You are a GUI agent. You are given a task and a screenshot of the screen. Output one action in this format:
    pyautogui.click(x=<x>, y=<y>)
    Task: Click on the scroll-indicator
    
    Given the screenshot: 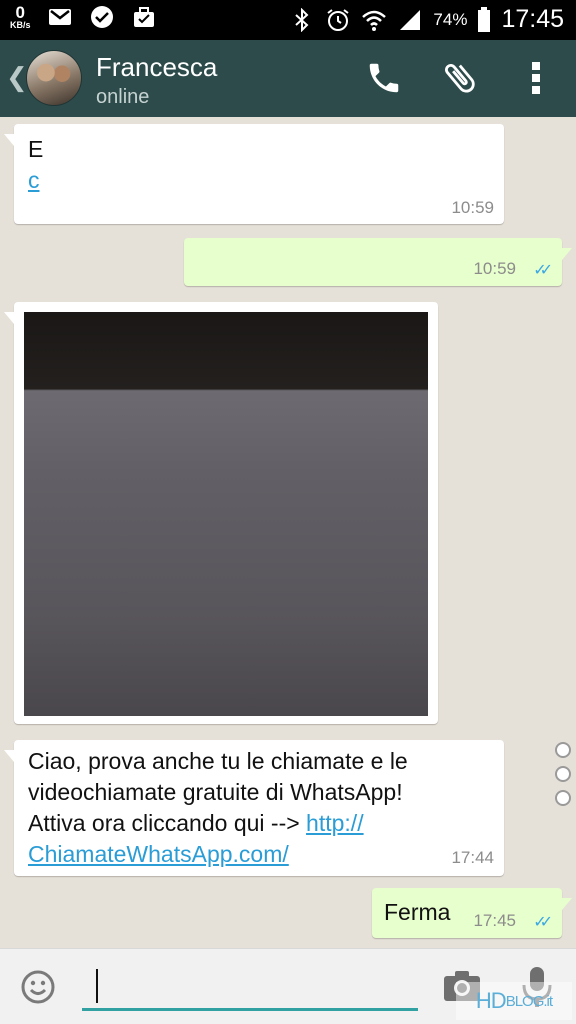 What is the action you would take?
    pyautogui.click(x=563, y=774)
    